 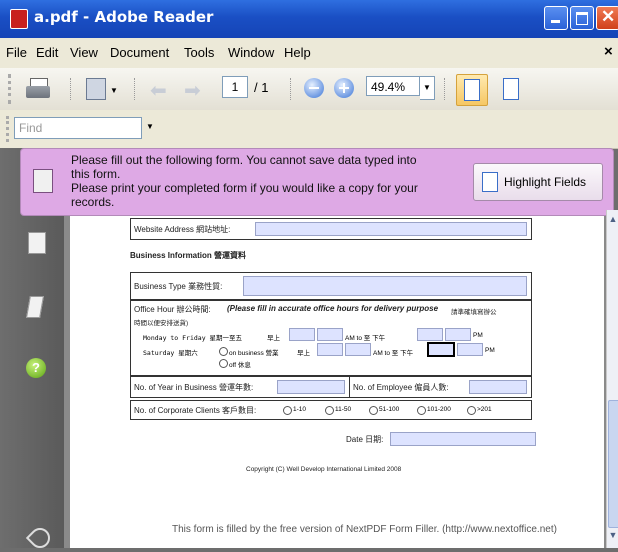 What do you see at coordinates (330, 334) in the screenshot?
I see `weekday-start-min-field` at bounding box center [330, 334].